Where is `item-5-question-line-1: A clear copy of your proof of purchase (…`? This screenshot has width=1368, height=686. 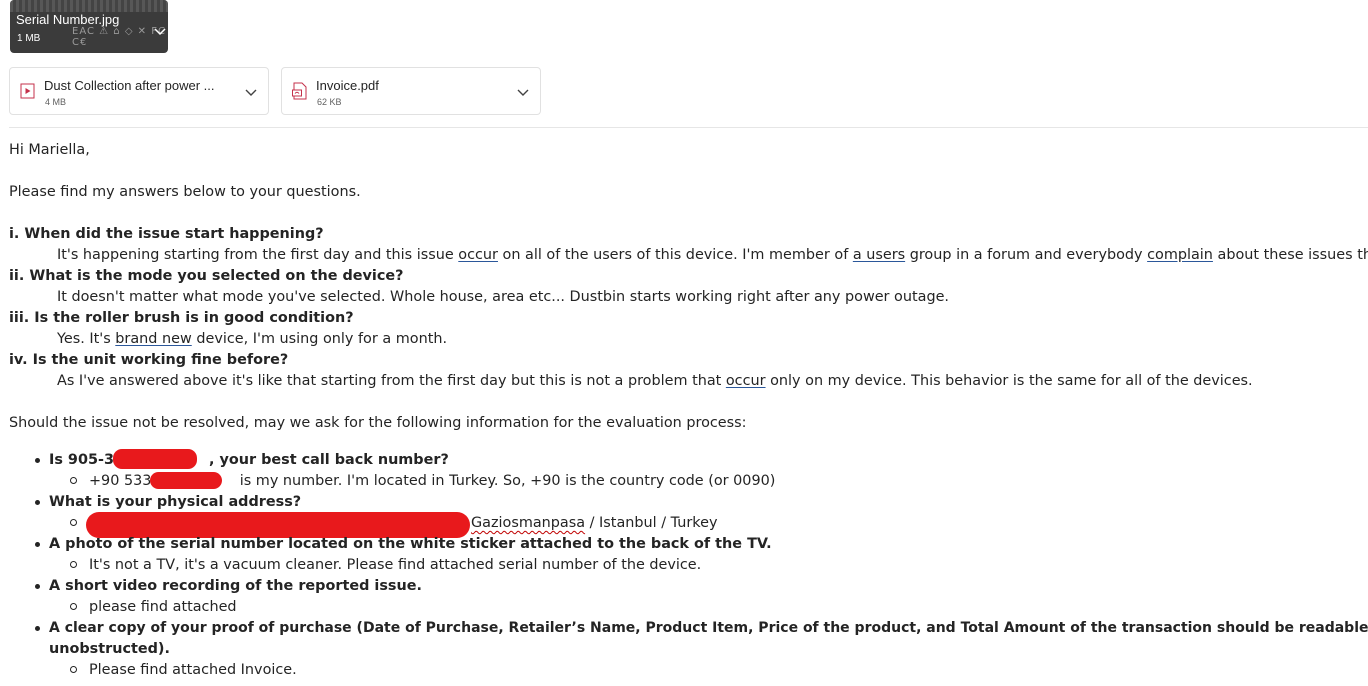 item-5-question-line-1: A clear copy of your proof of purchase (… is located at coordinates (708, 628).